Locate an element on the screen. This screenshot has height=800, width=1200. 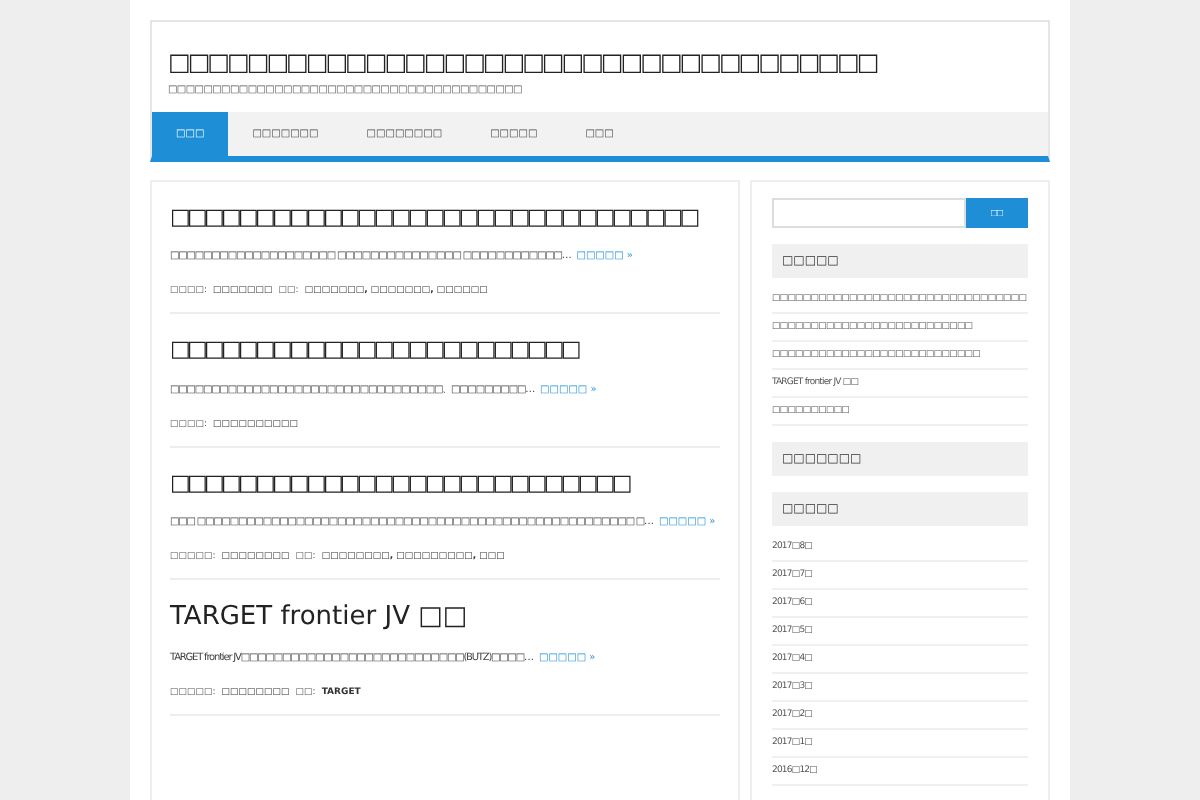
post-title: □□□□□□□□□□□□□□□□□□□□□□□□ is located at coordinates (445, 349).